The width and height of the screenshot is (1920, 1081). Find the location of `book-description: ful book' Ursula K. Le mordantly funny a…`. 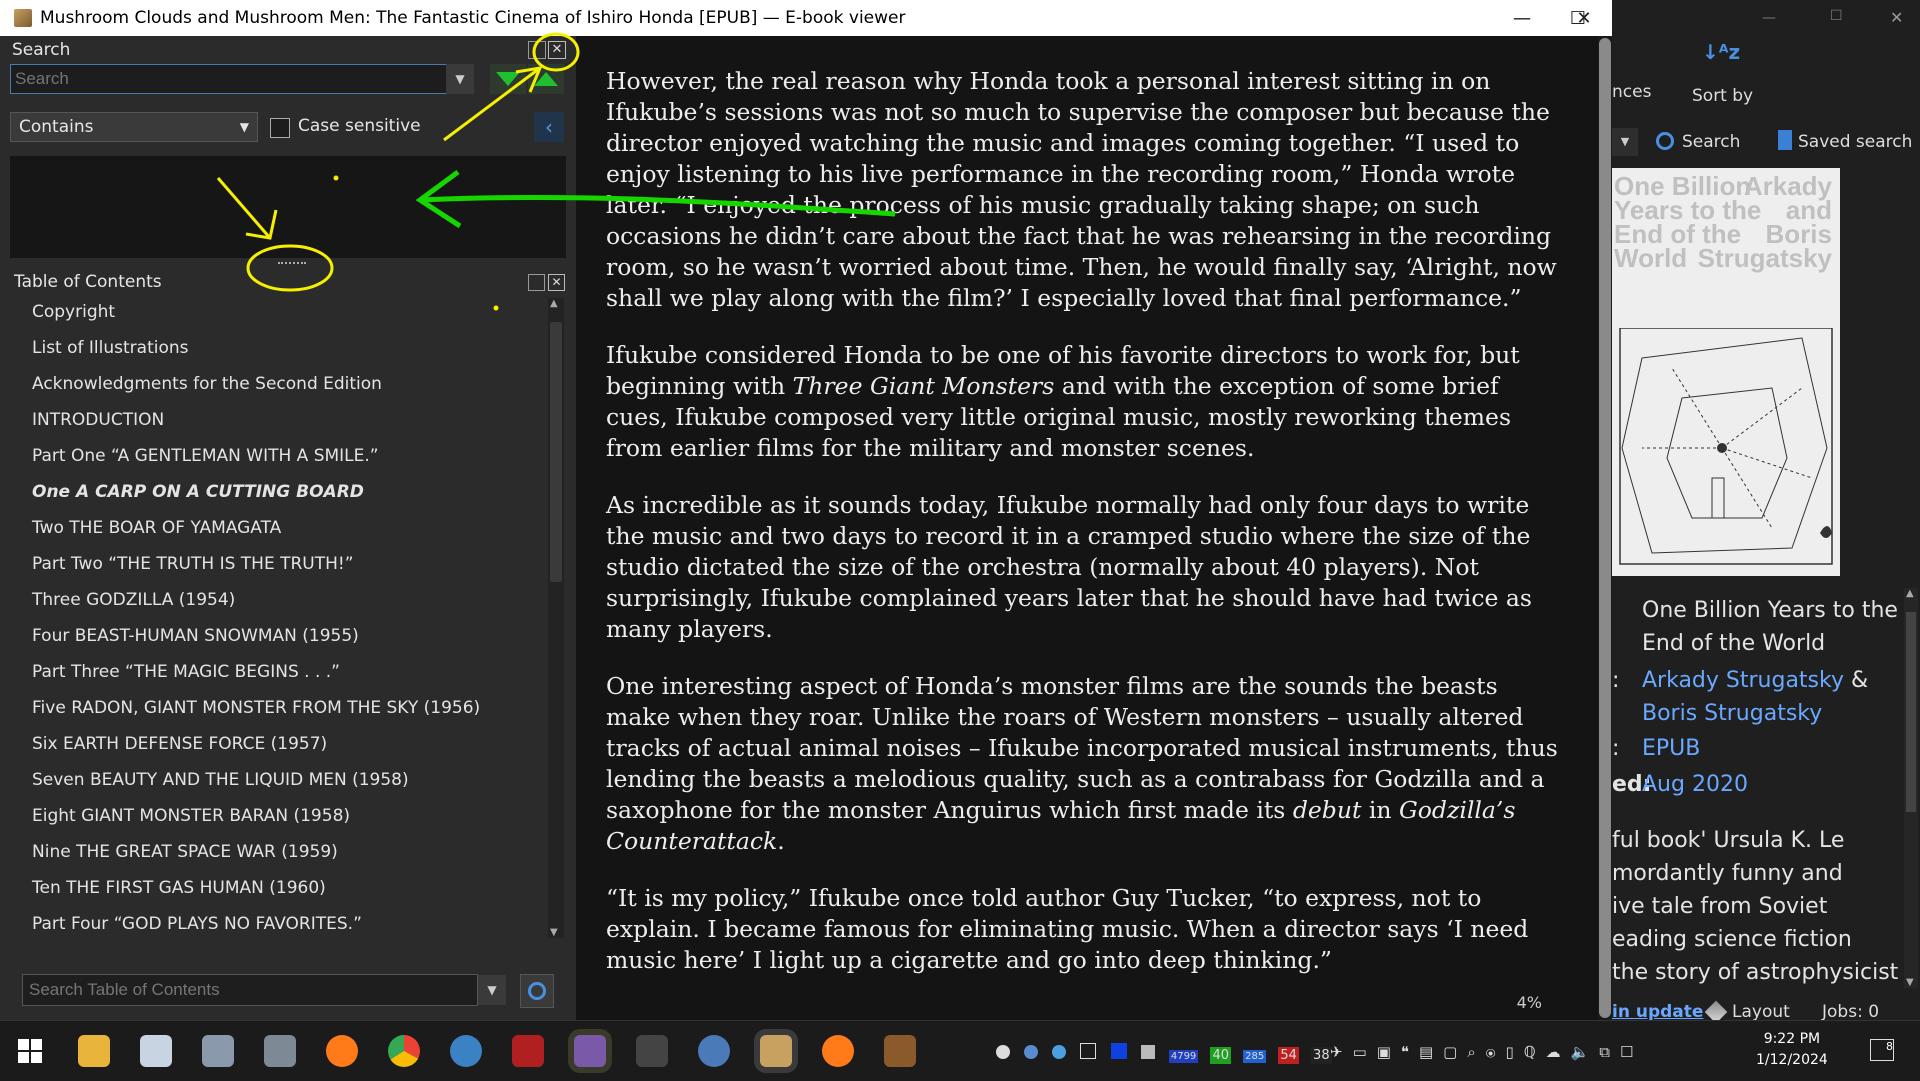

book-description: ful book' Ursula K. Le mordantly funny a… is located at coordinates (1755, 906).